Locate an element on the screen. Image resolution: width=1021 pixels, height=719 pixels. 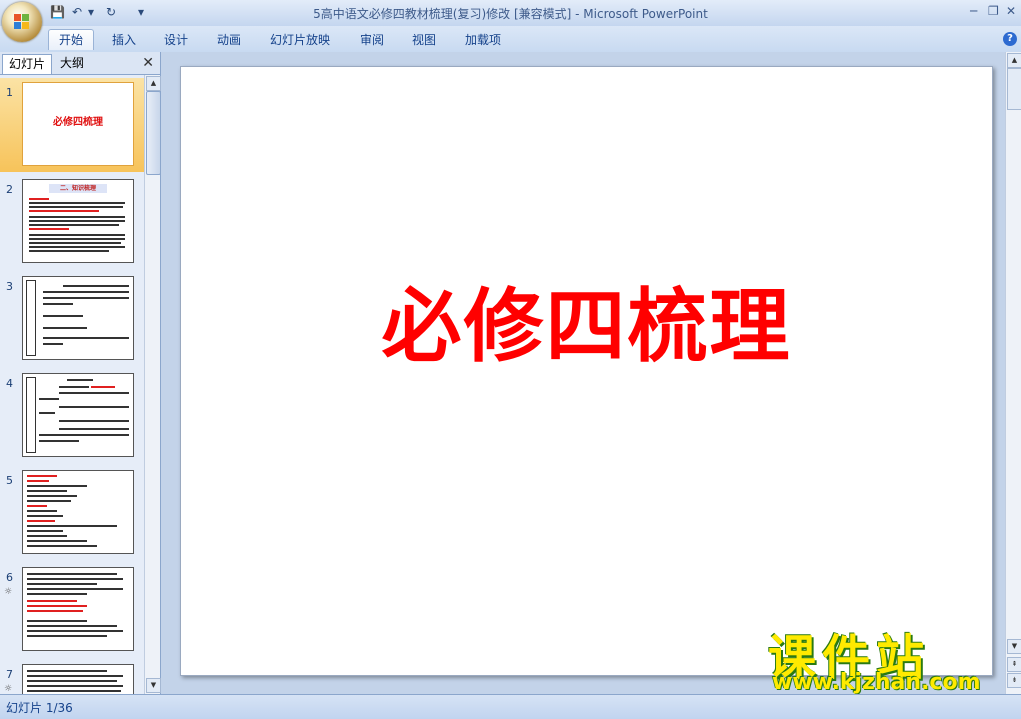
slide-thumb-7: 7 ☼ is located at coordinates (72, 677).